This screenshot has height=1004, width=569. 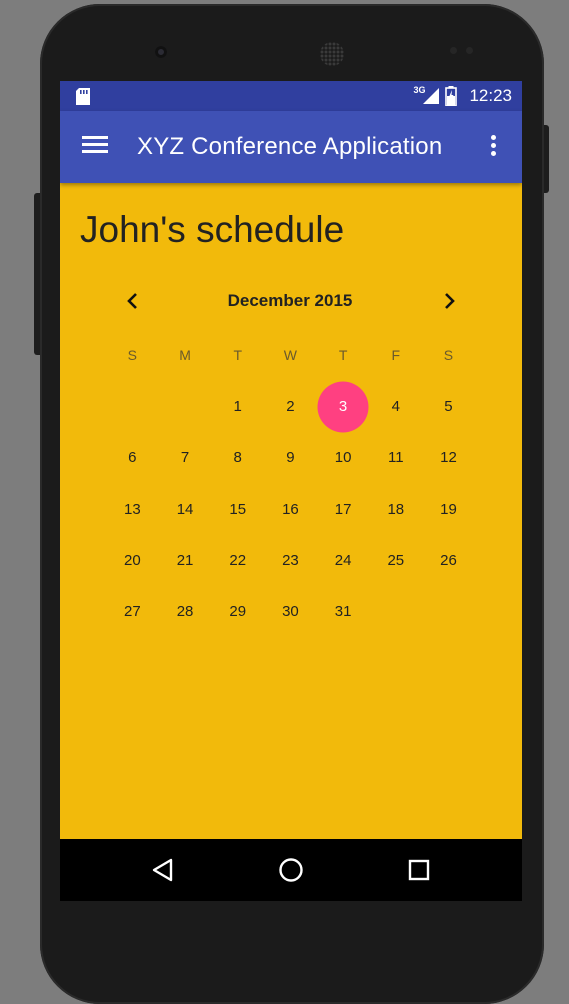 What do you see at coordinates (396, 355) in the screenshot?
I see `weekday-label: F` at bounding box center [396, 355].